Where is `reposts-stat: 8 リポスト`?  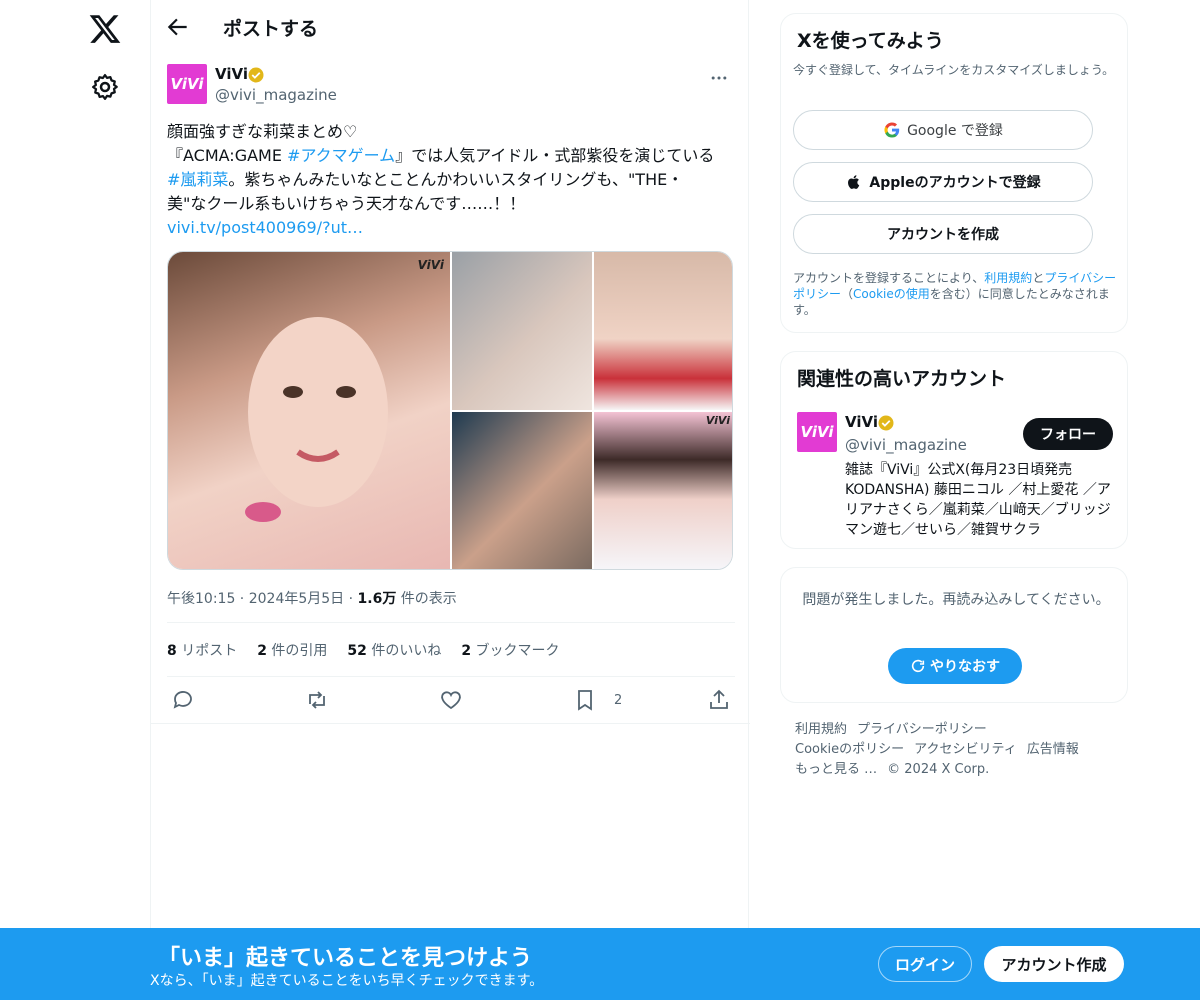
reposts-stat: 8 リポスト is located at coordinates (202, 650).